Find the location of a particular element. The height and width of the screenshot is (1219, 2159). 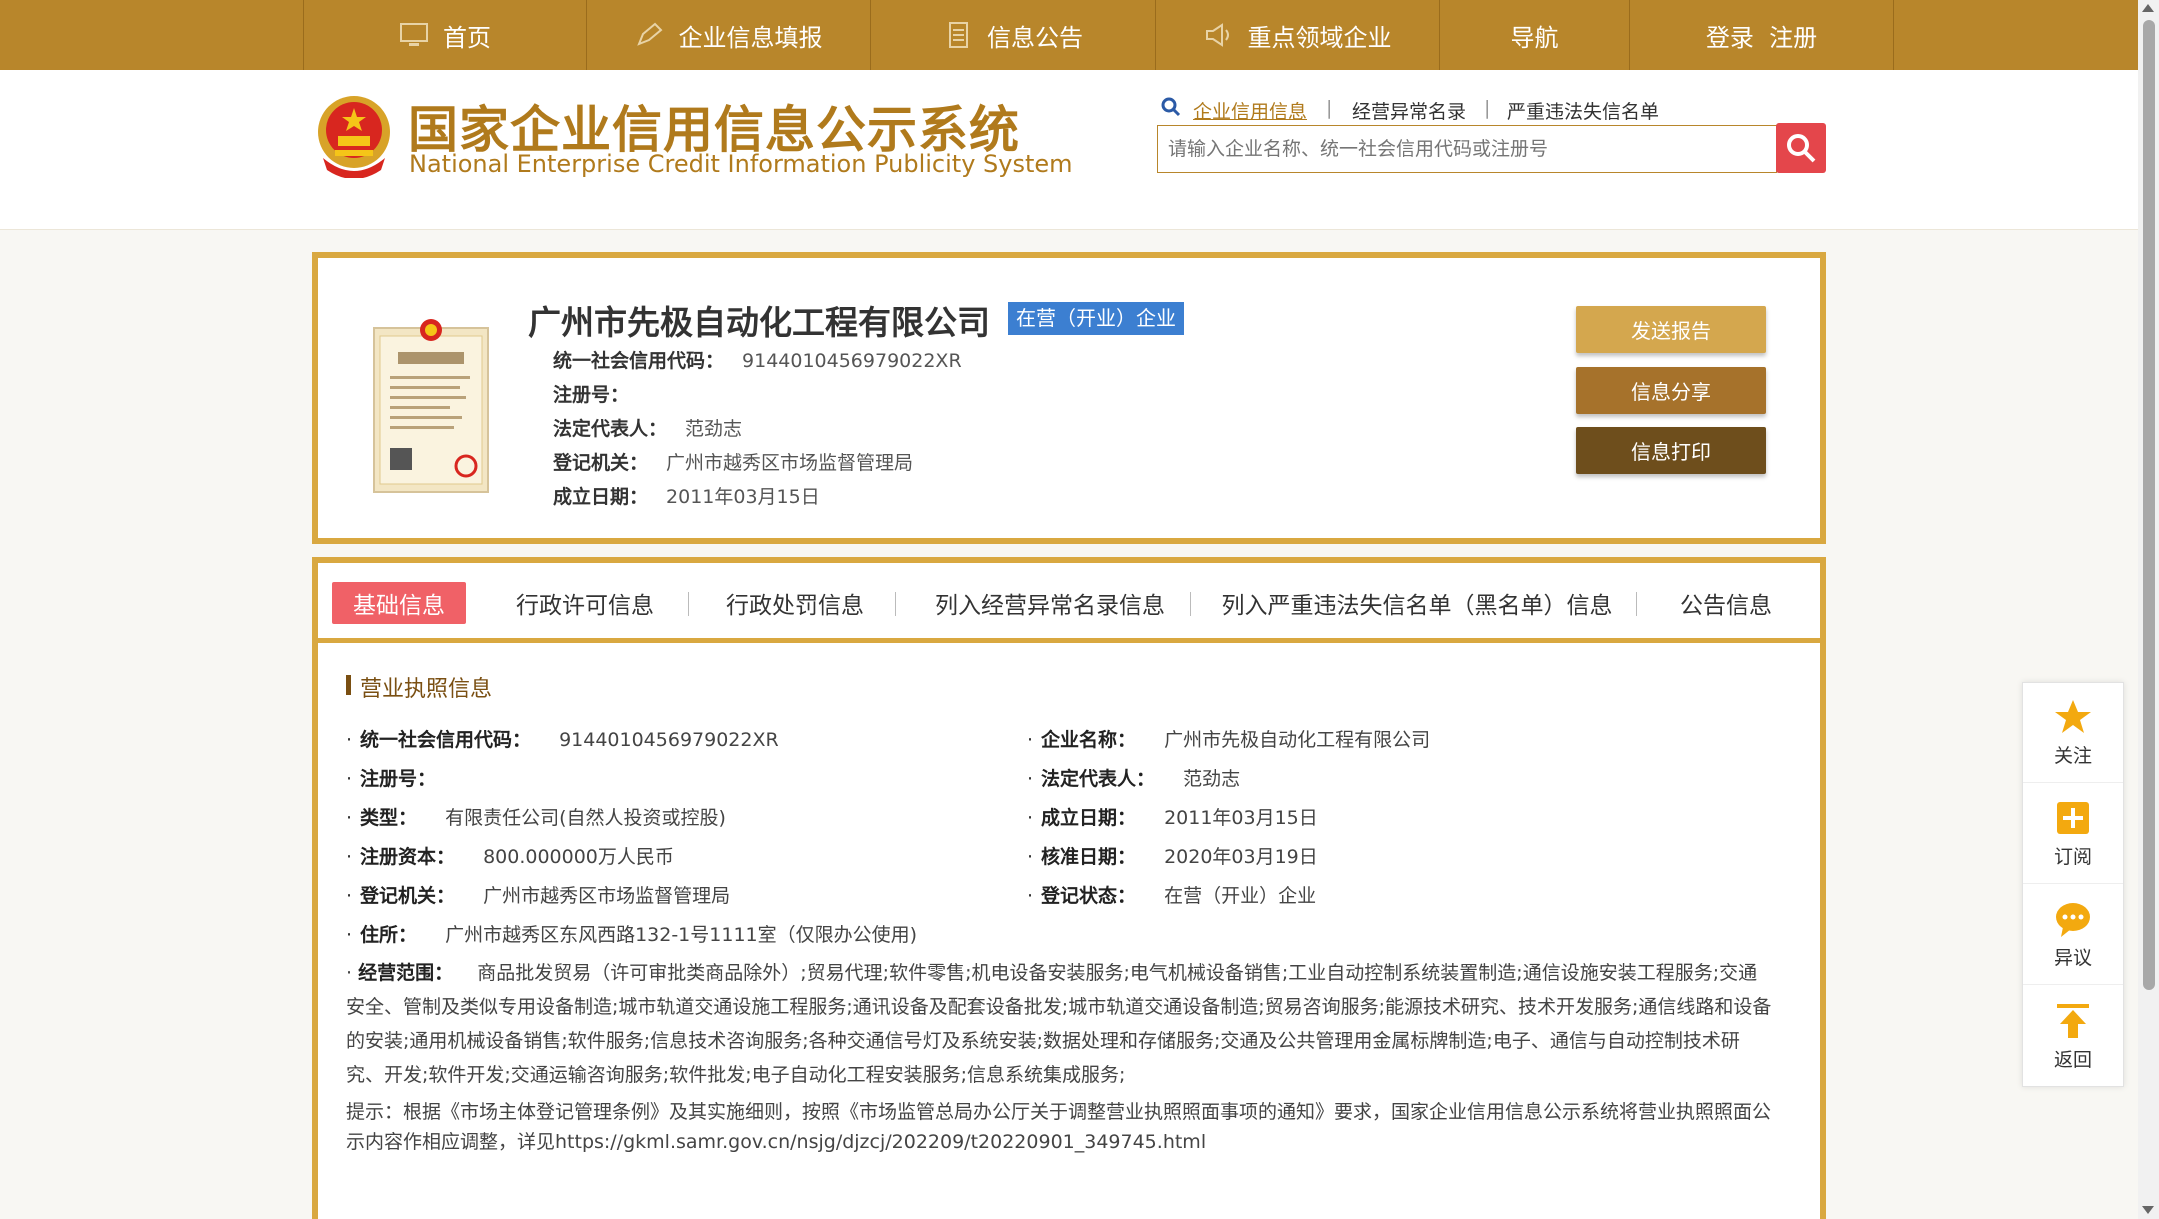

nav-key-sector-label: 重点领域企业 is located at coordinates (1319, 37).